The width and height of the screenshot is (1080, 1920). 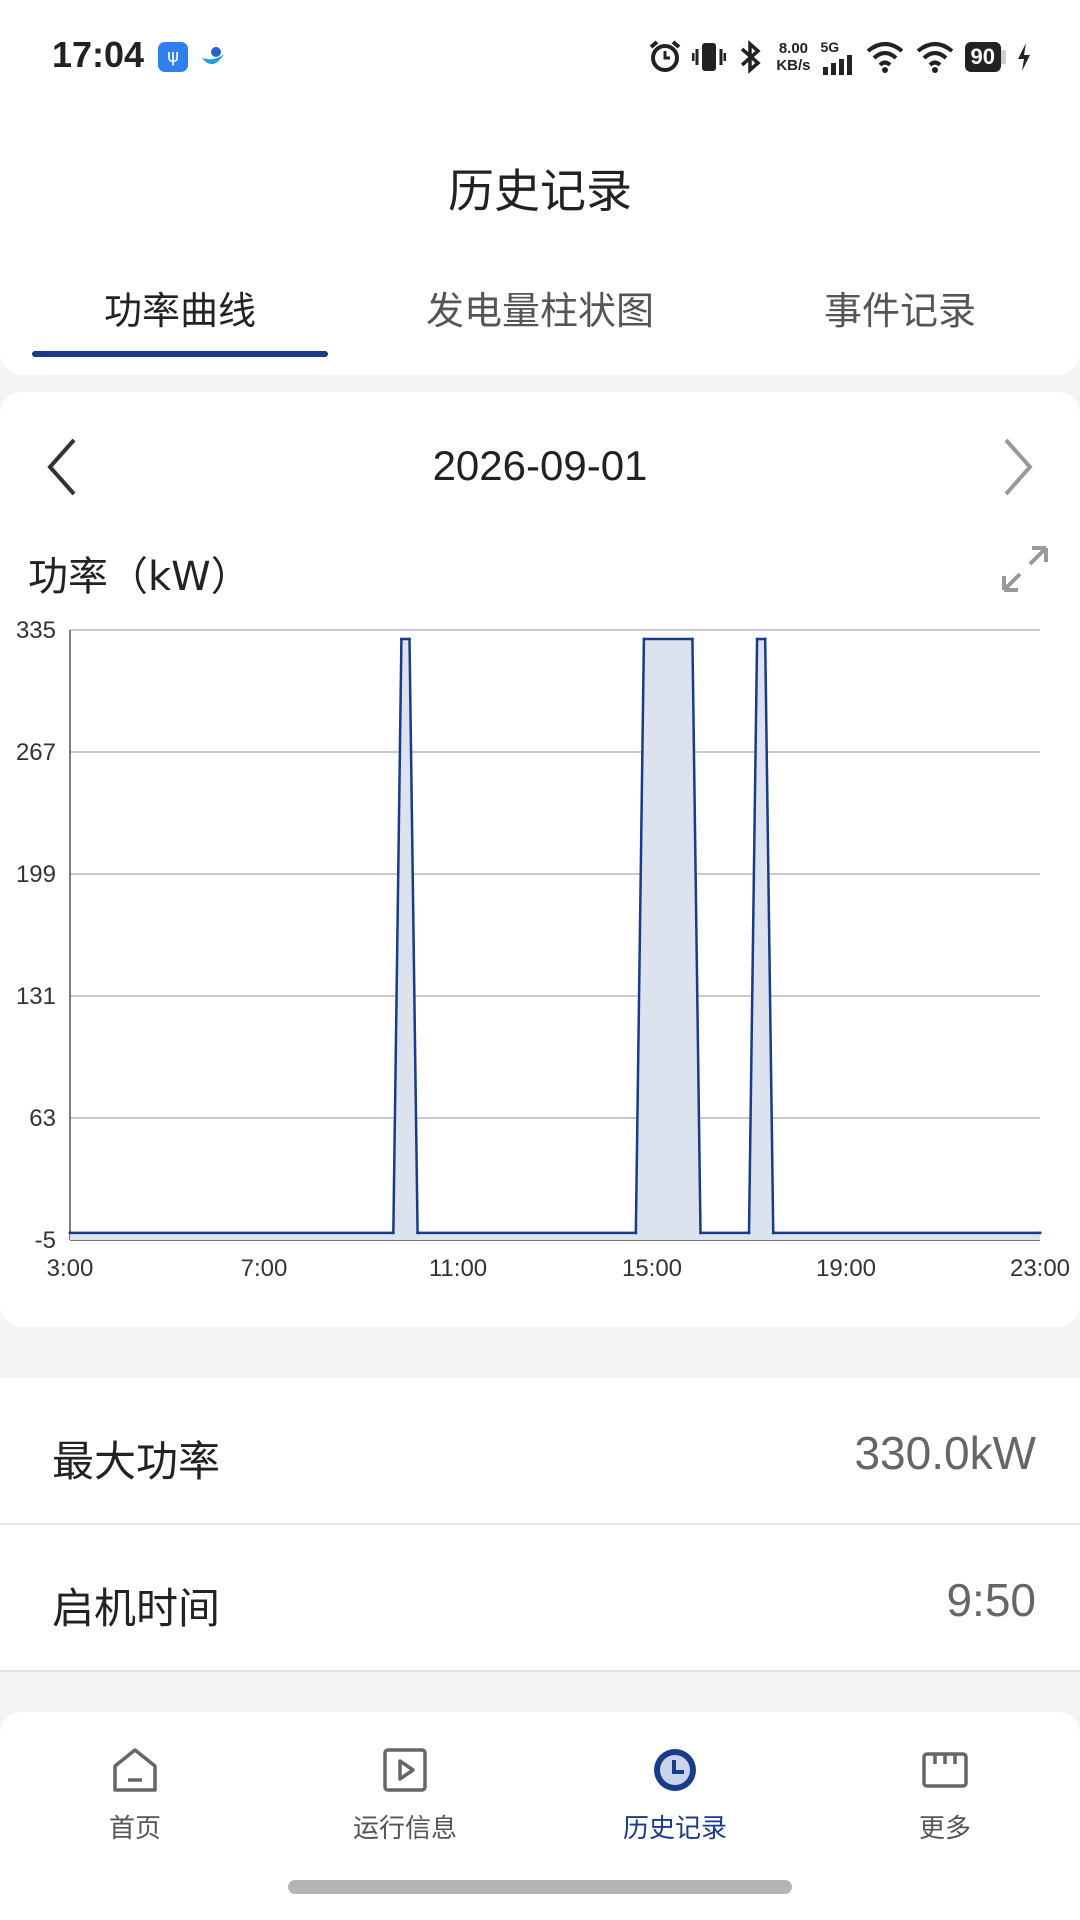 What do you see at coordinates (1025, 569) in the screenshot?
I see `expand-icon` at bounding box center [1025, 569].